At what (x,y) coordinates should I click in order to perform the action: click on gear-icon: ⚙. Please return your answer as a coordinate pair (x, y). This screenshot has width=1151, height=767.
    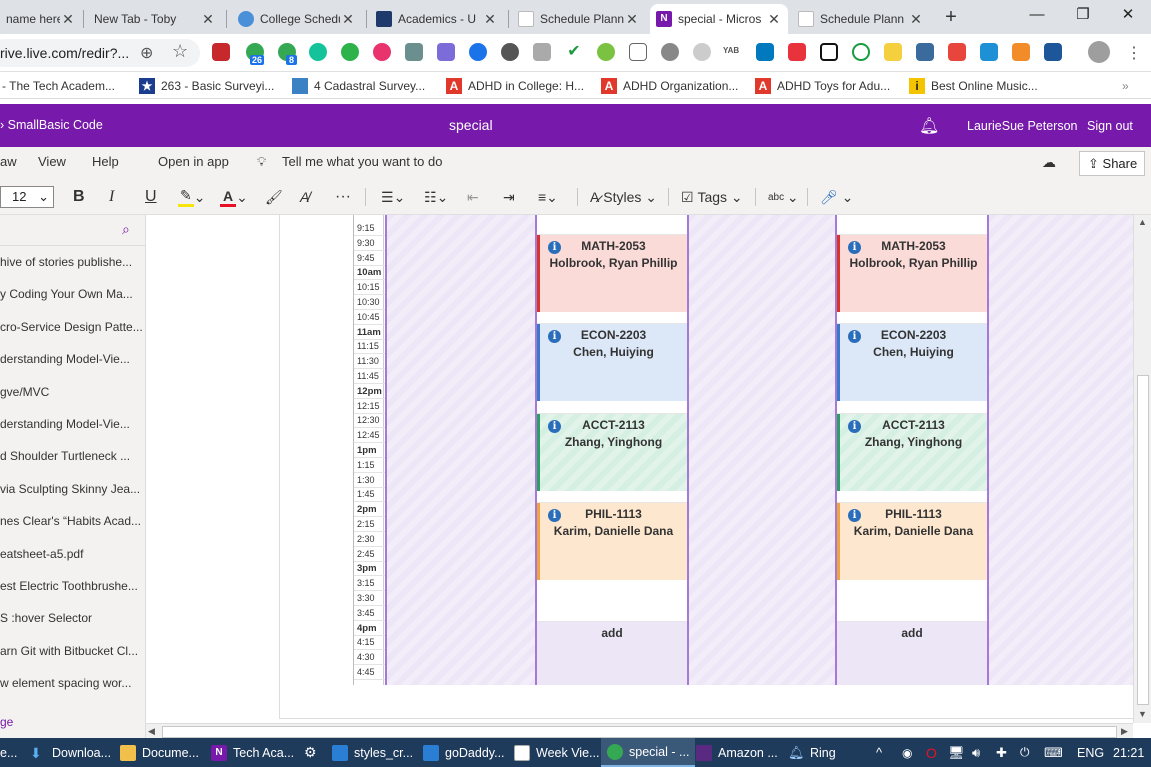
    Looking at the image, I should click on (310, 752).